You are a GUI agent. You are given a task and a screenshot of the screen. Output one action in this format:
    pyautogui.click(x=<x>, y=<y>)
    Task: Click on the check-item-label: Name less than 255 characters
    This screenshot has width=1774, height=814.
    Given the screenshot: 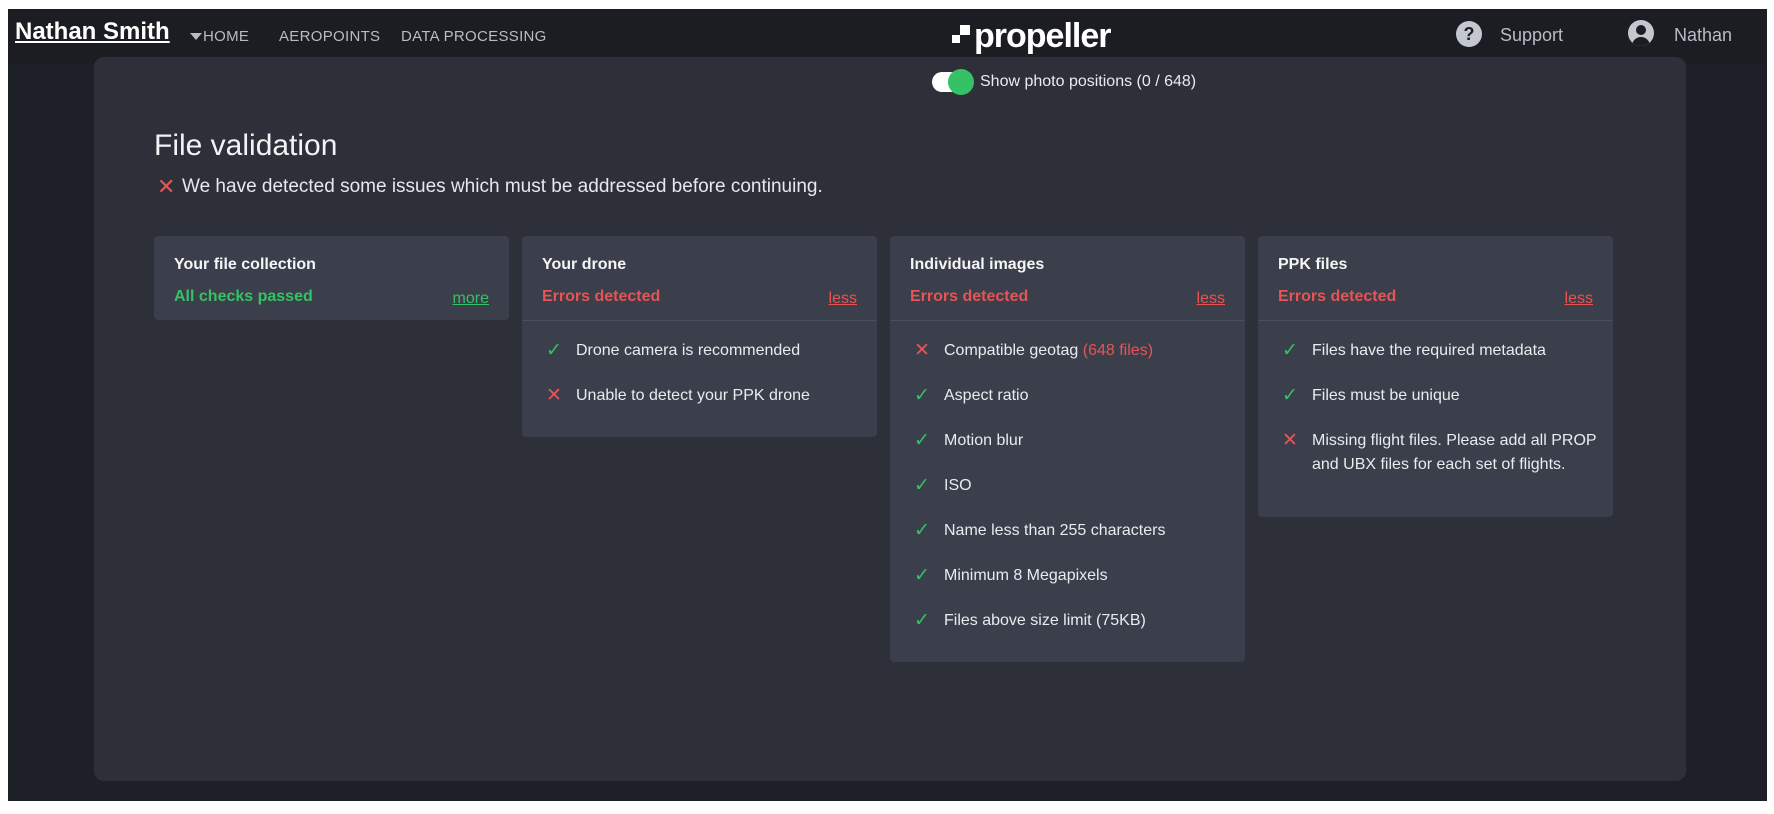 What is the action you would take?
    pyautogui.click(x=1055, y=530)
    